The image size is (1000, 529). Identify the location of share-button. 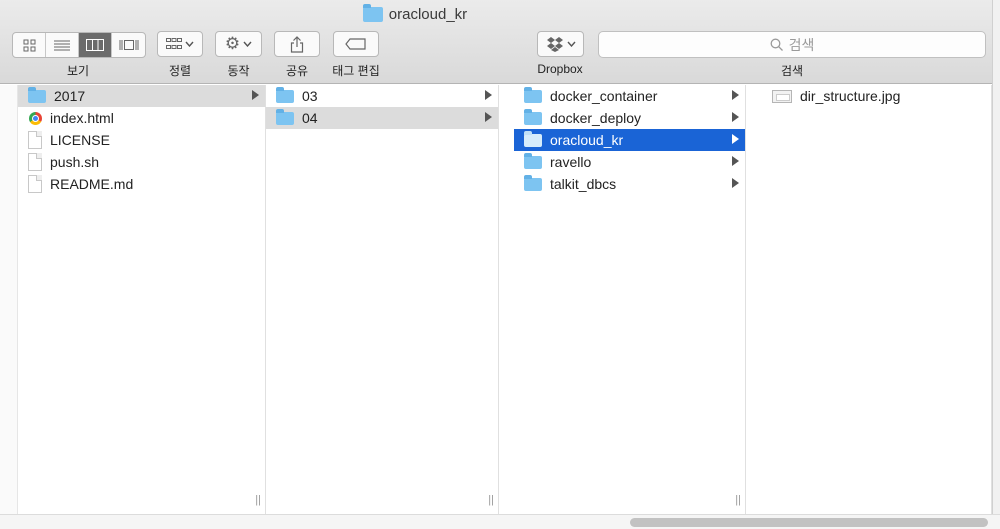
(297, 44).